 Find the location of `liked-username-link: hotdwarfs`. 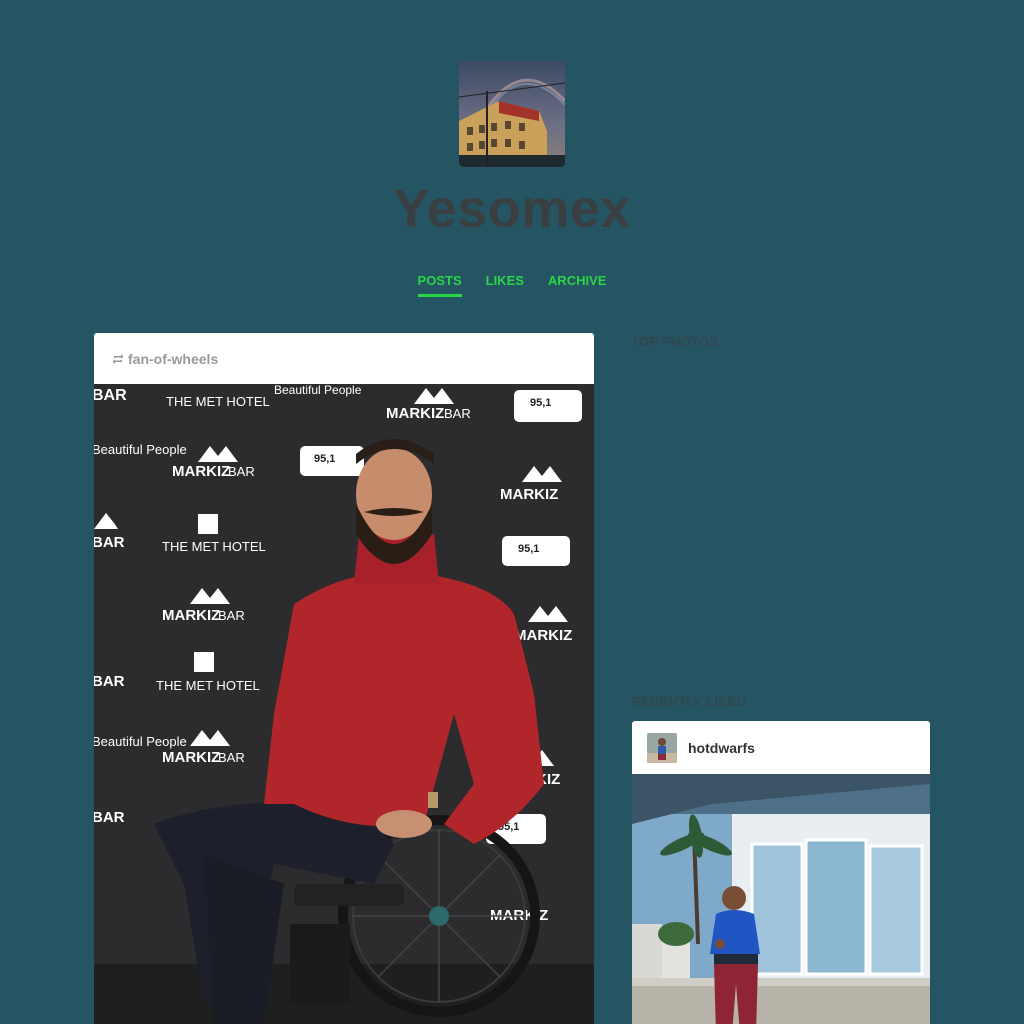

liked-username-link: hotdwarfs is located at coordinates (721, 748).